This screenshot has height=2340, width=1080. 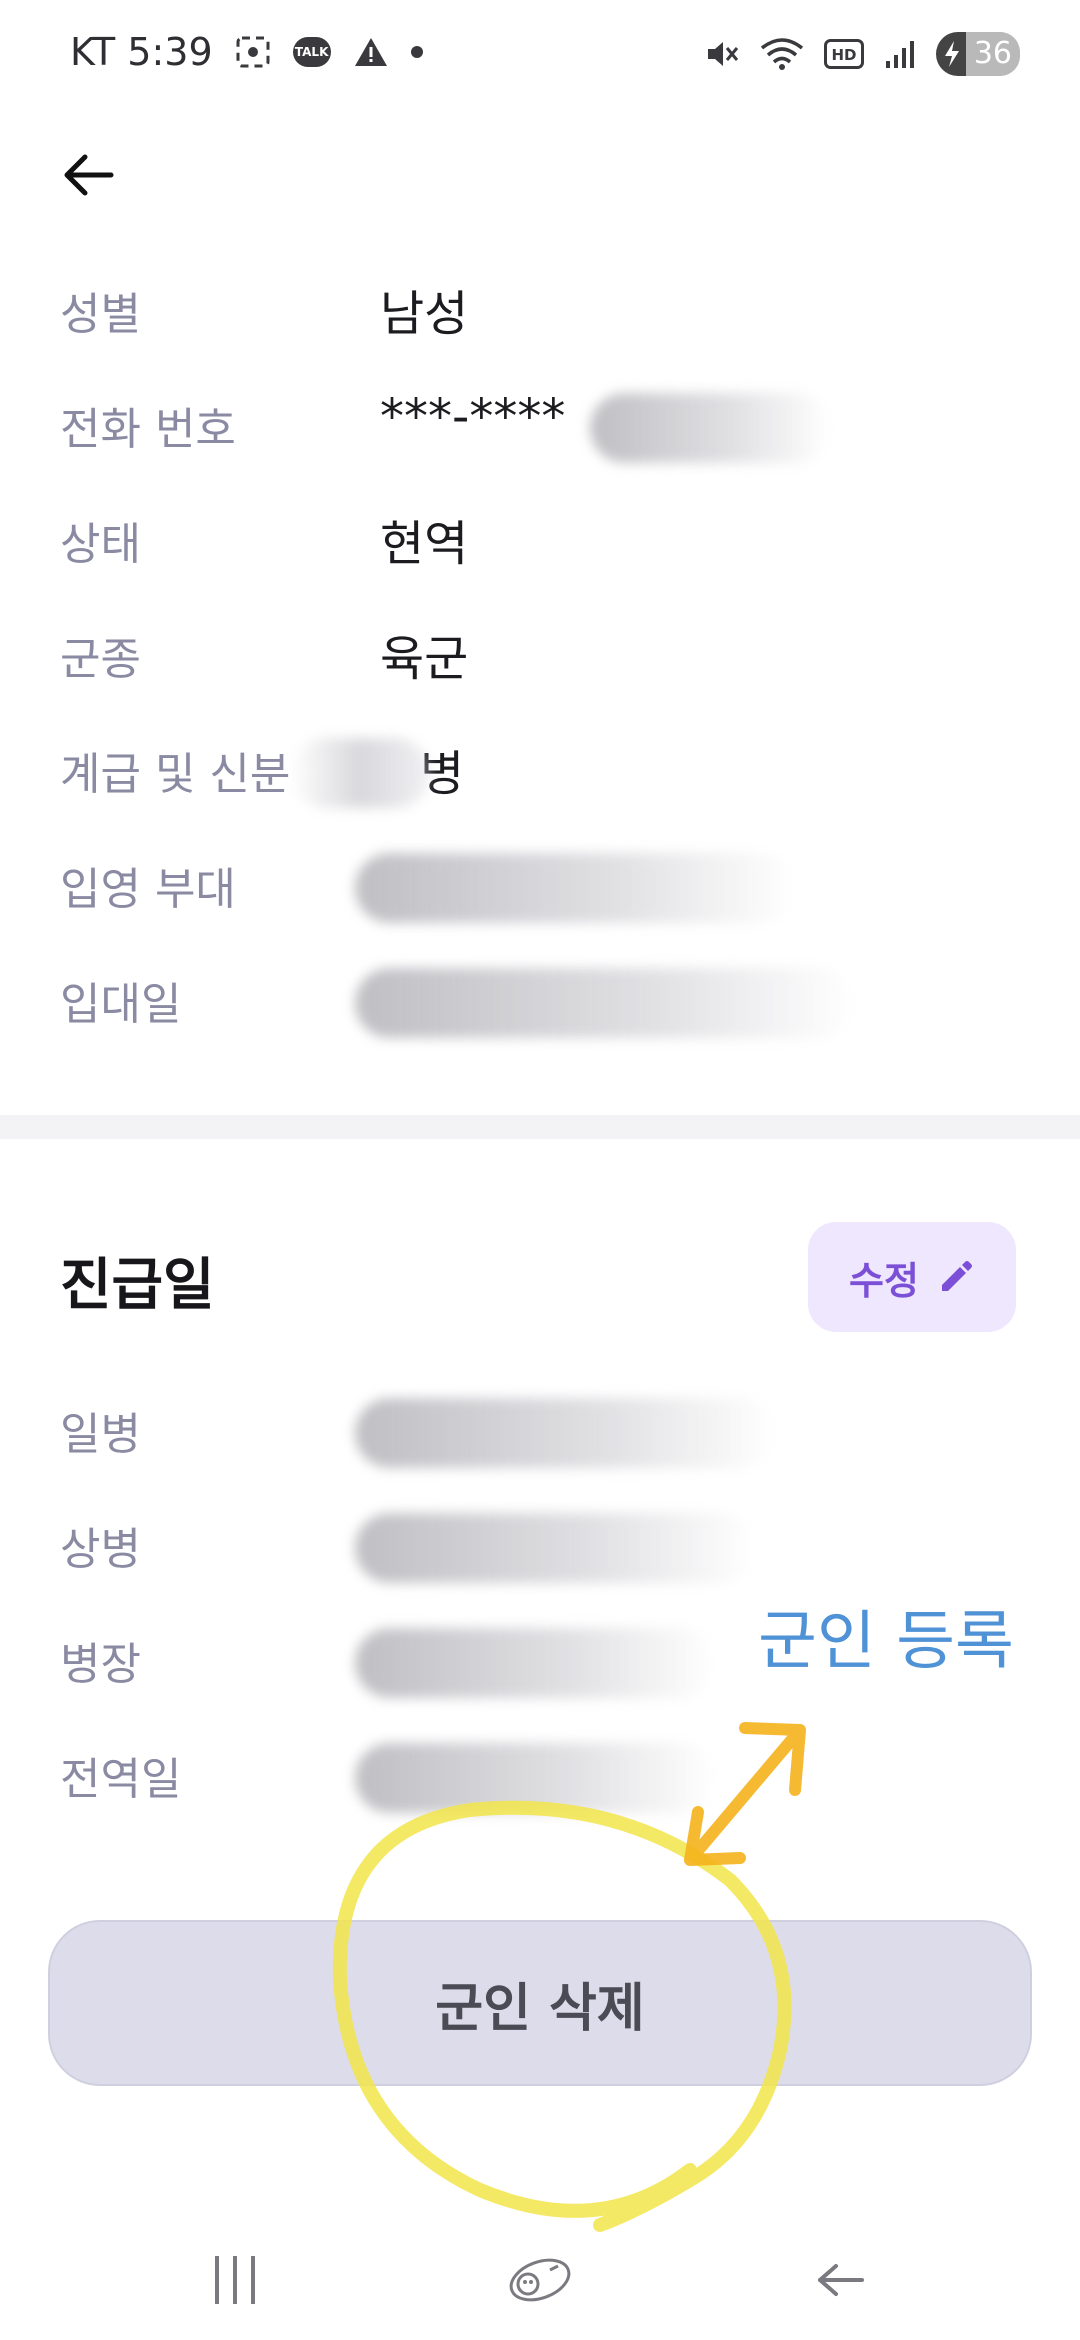 I want to click on section-divider, so click(x=540, y=1127).